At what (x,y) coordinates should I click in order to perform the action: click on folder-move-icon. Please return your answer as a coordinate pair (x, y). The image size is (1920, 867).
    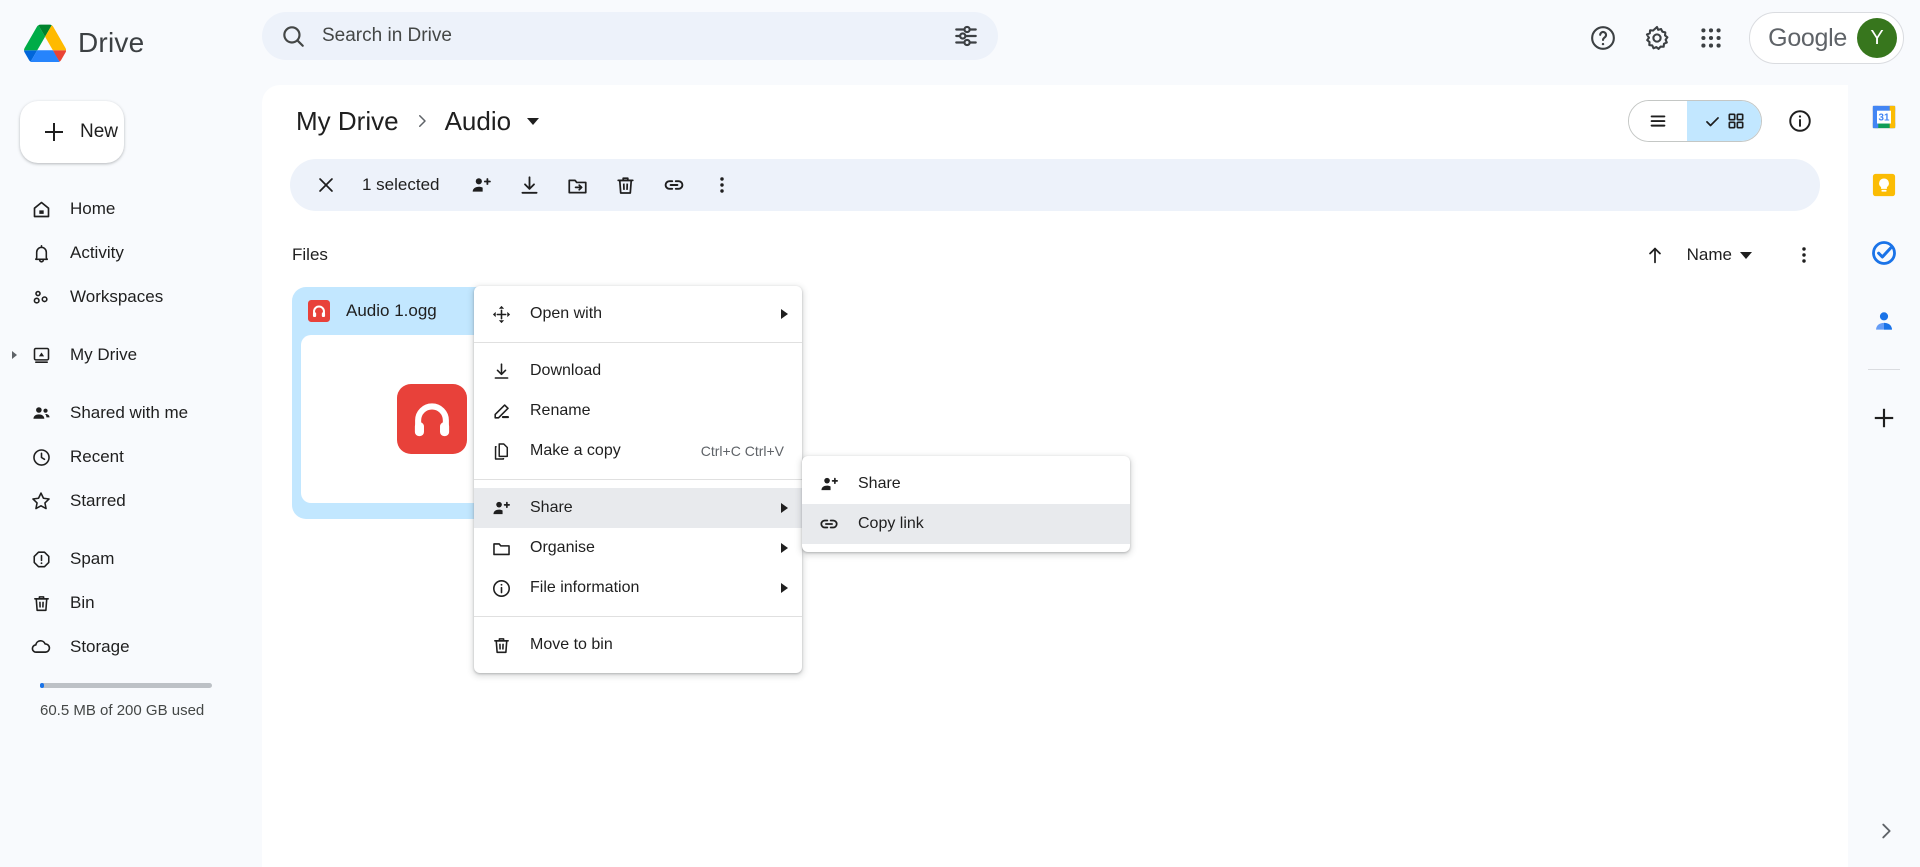
    Looking at the image, I should click on (577, 185).